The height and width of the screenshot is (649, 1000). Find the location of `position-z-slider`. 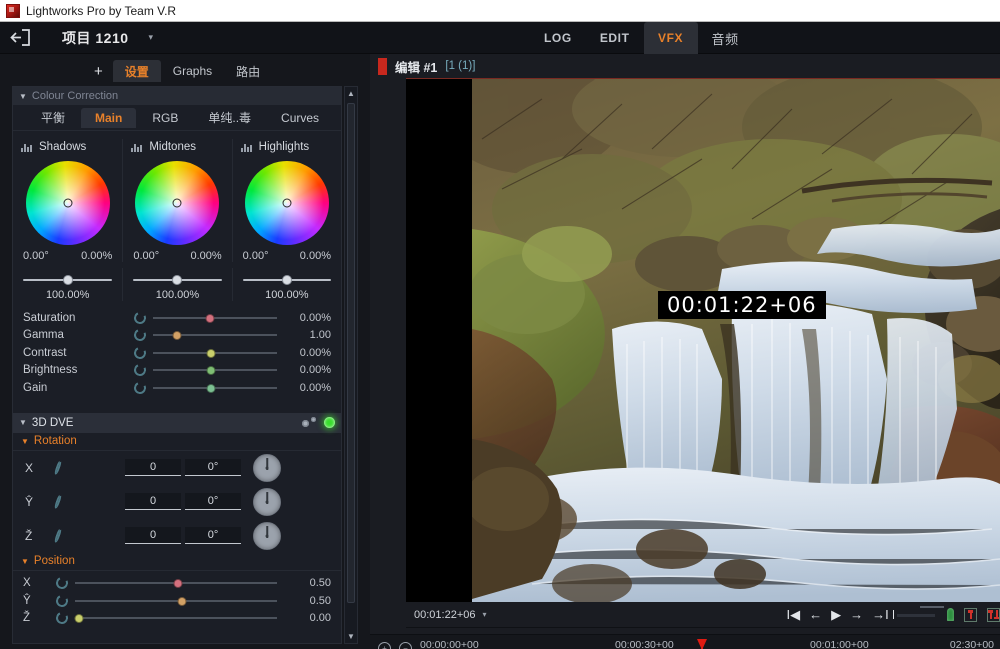

position-z-slider is located at coordinates (175, 618).